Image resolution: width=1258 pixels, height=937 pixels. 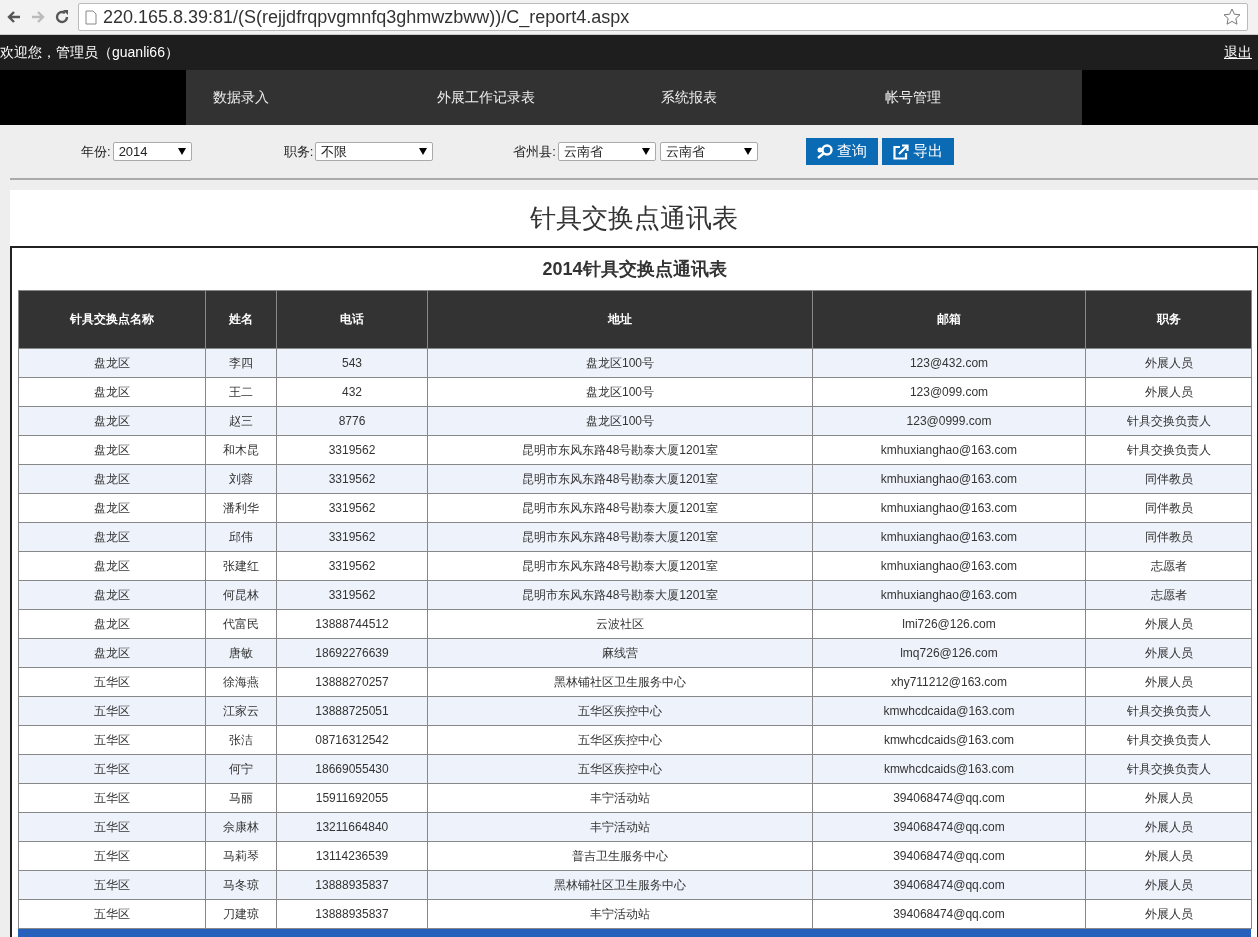 What do you see at coordinates (298, 97) in the screenshot?
I see `nav-item: 数据录入` at bounding box center [298, 97].